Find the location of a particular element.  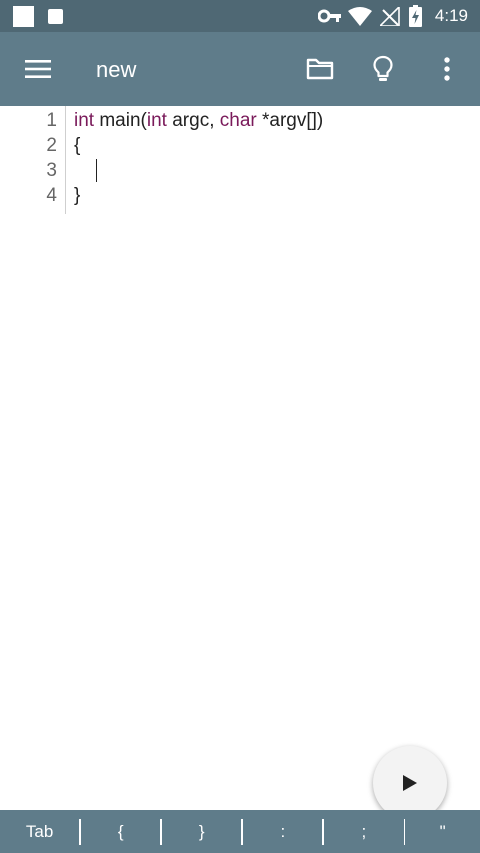

more-options-button is located at coordinates (447, 69).